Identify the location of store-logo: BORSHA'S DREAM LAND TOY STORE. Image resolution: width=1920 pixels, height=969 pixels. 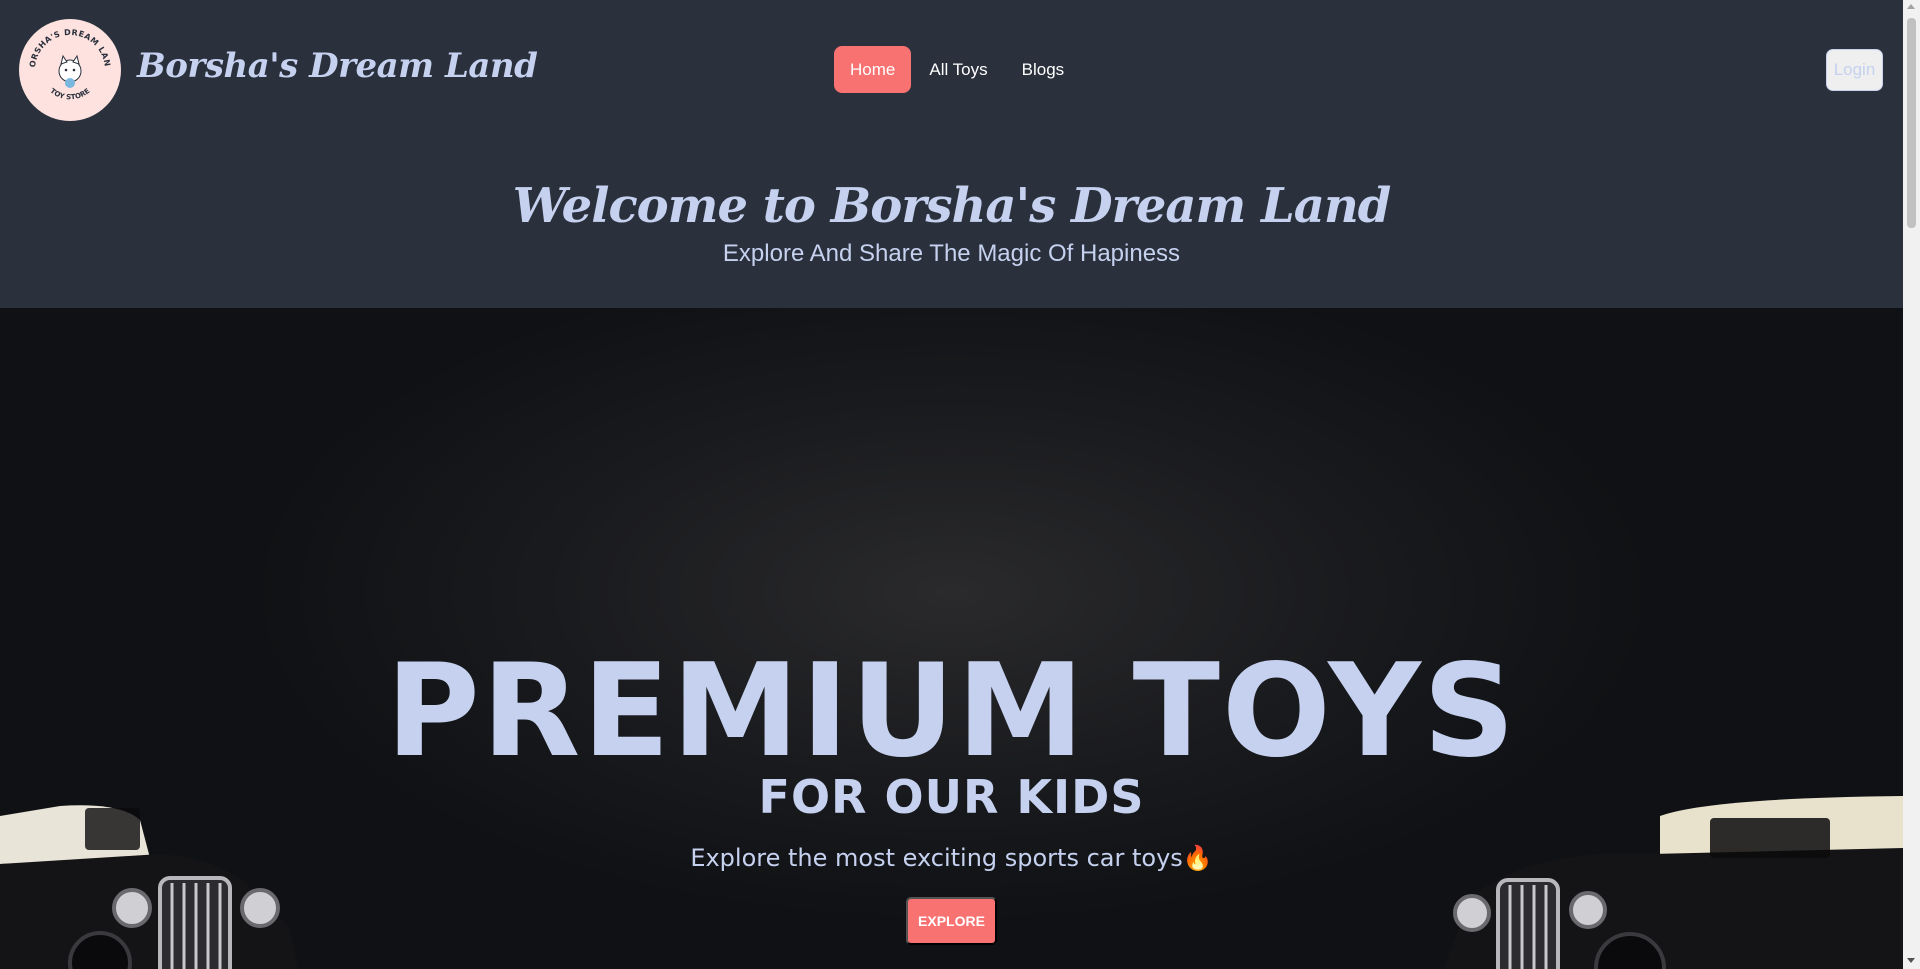
(70, 70).